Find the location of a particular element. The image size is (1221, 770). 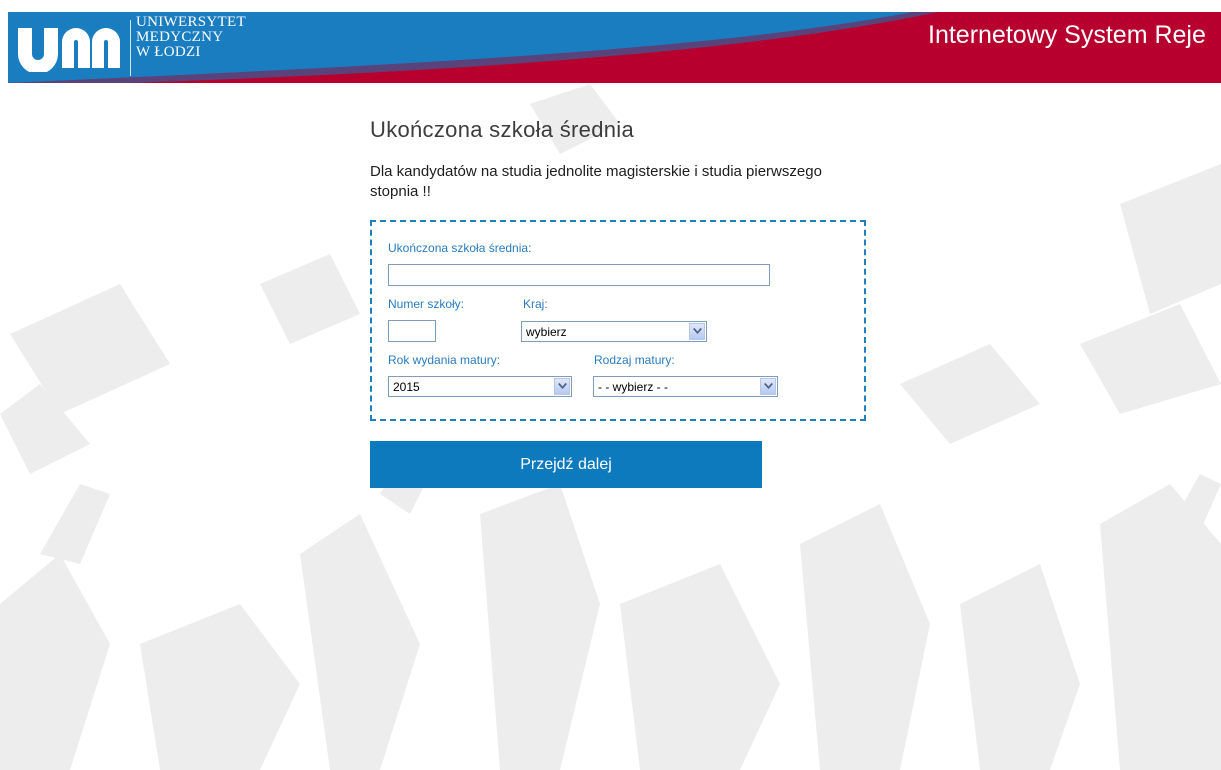

next-button: Przejdź dalej is located at coordinates (566, 464).